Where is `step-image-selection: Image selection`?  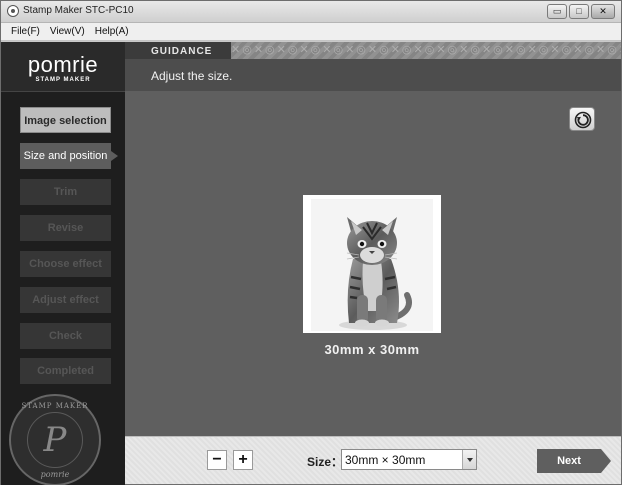
step-image-selection: Image selection is located at coordinates (65, 120).